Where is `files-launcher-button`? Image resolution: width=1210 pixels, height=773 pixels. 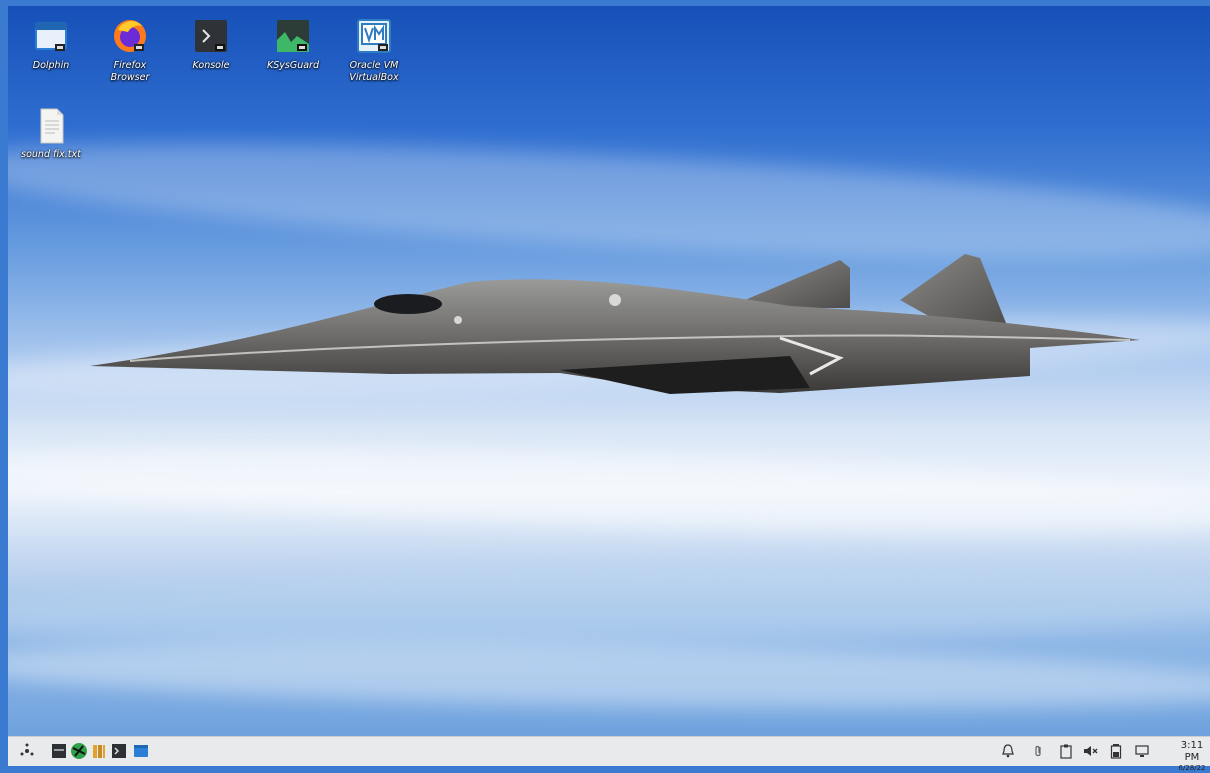 files-launcher-button is located at coordinates (99, 751).